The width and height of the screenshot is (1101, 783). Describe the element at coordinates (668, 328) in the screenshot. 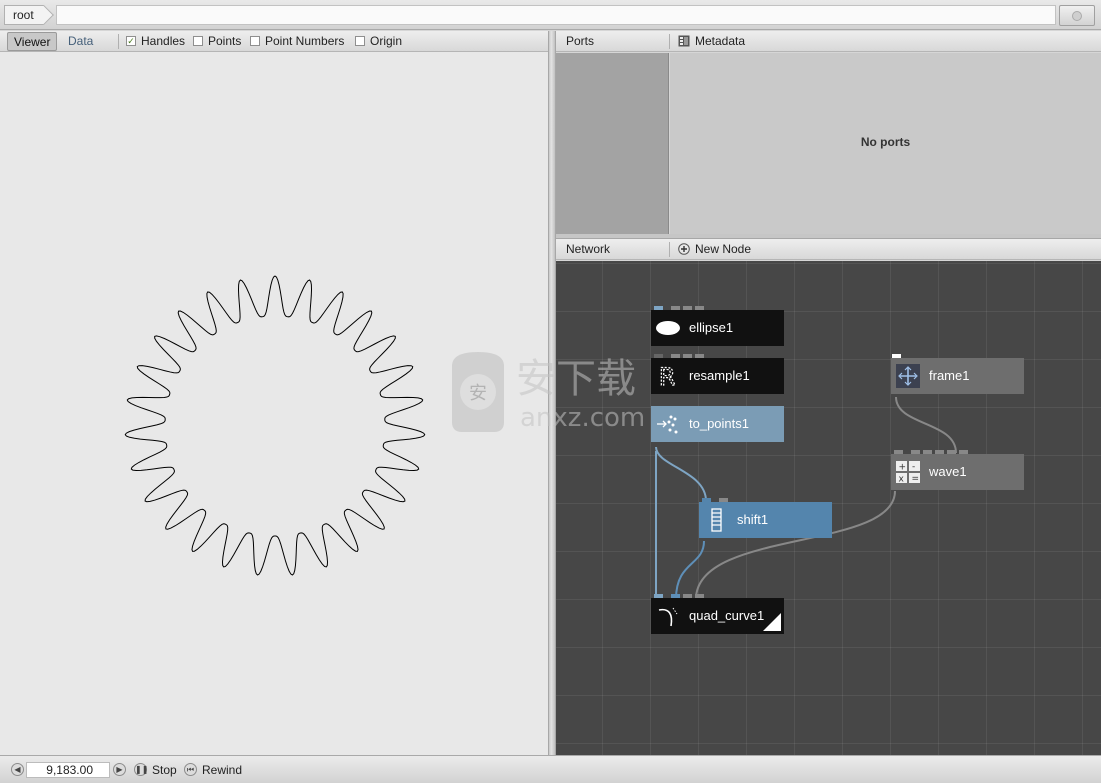

I see `ellipse-icon` at that location.